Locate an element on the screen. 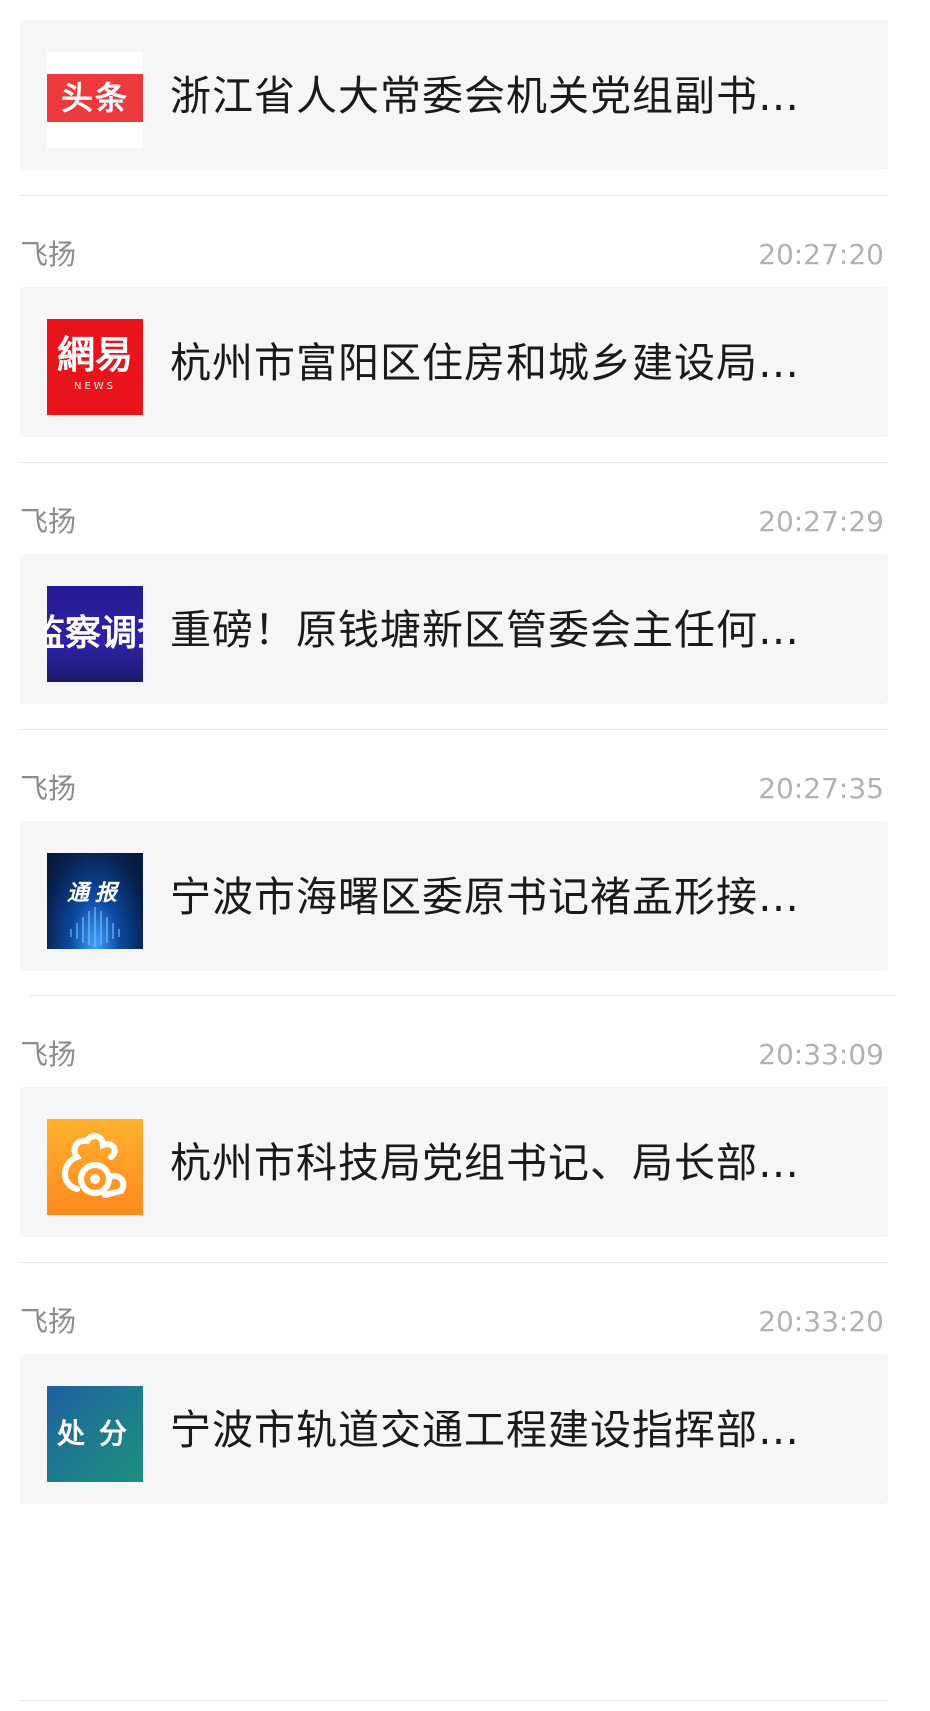 Image resolution: width=930 pixels, height=1711 pixels. thumbnail-caption: 监察调查 is located at coordinates (95, 633).